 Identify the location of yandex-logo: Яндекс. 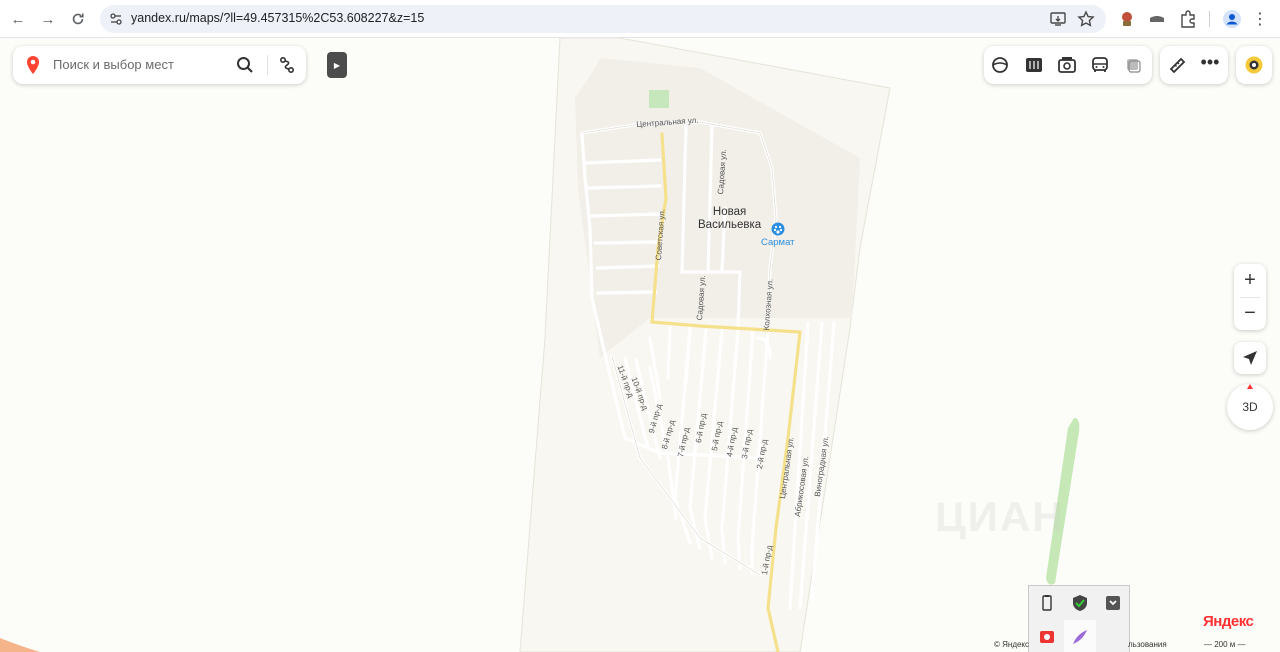
(1228, 621).